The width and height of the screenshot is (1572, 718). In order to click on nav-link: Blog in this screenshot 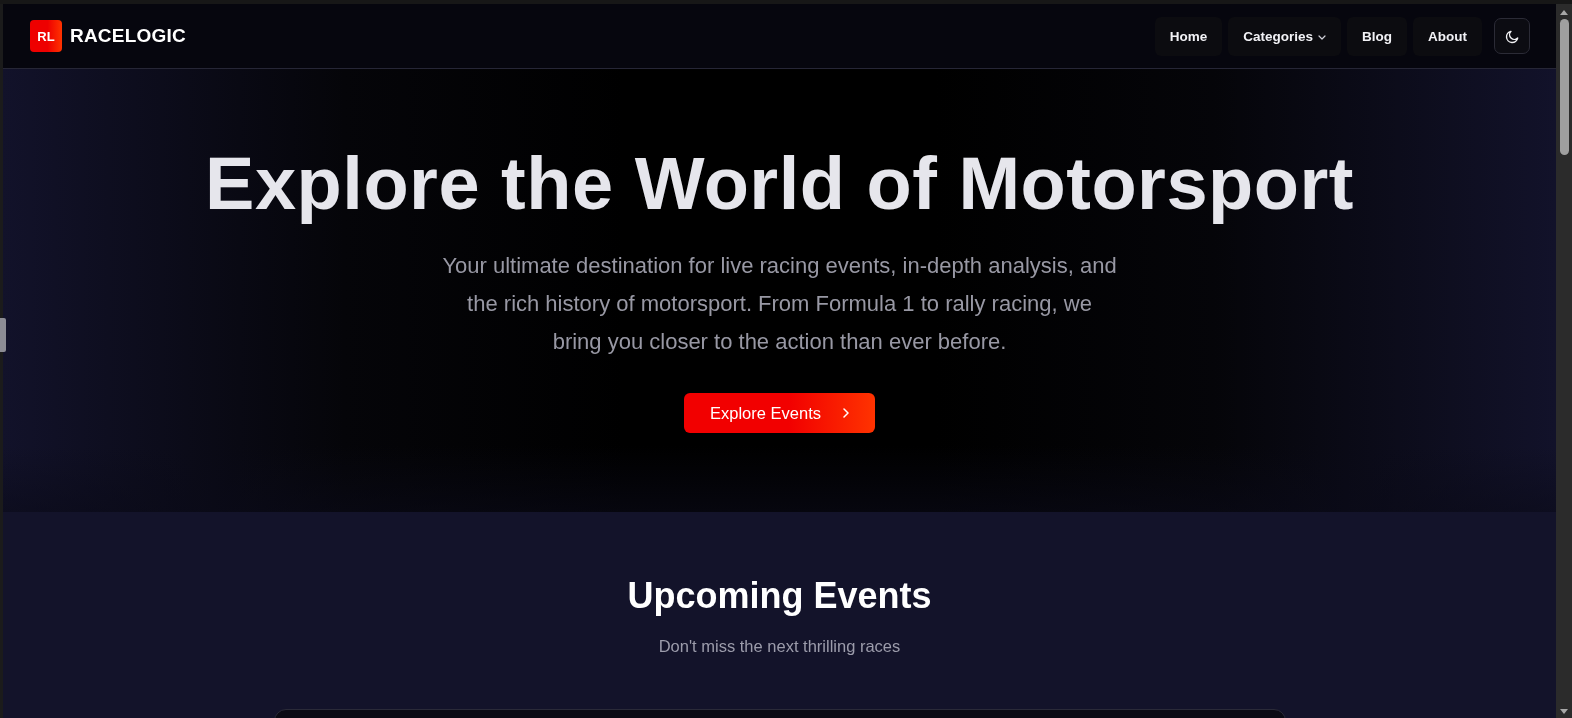, I will do `click(1377, 36)`.